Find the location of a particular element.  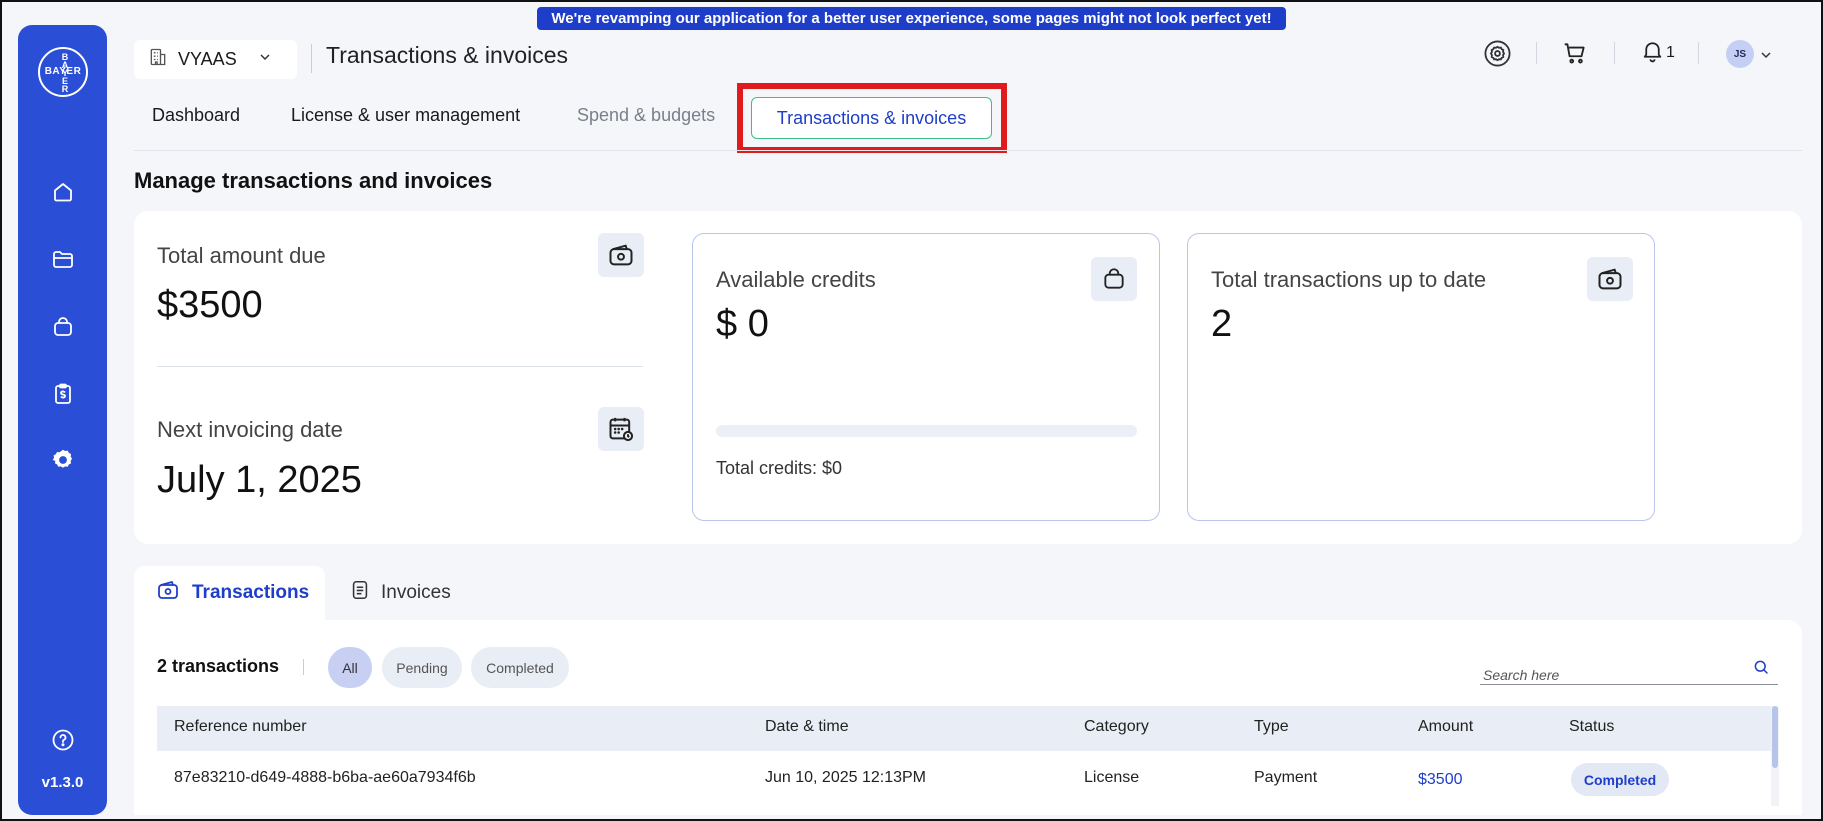

next-invoice-value: July 1, 2025 is located at coordinates (259, 480).